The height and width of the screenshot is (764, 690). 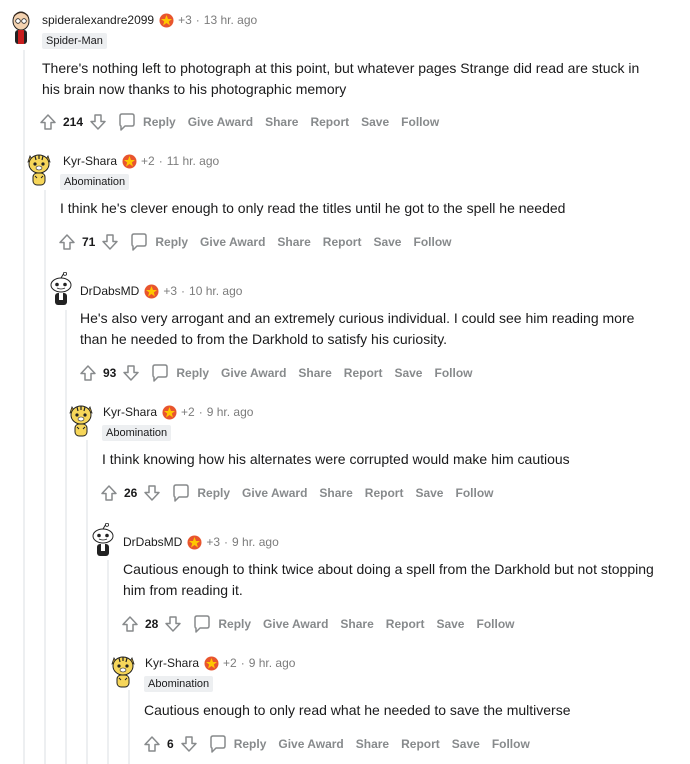 I want to click on spider-man-avatar-icon, so click(x=21, y=27).